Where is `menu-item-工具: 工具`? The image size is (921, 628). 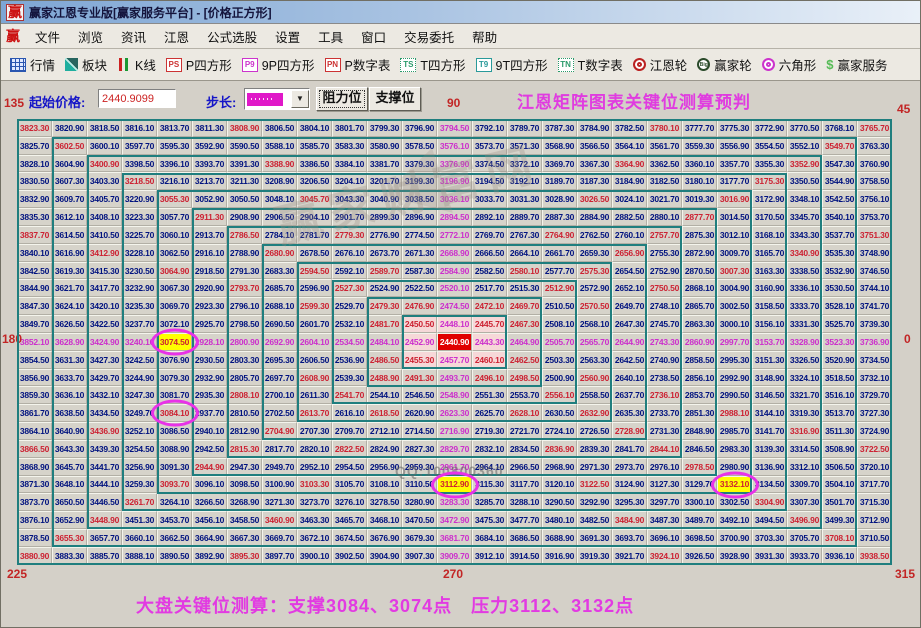
menu-item-工具: 工具 is located at coordinates (330, 36).